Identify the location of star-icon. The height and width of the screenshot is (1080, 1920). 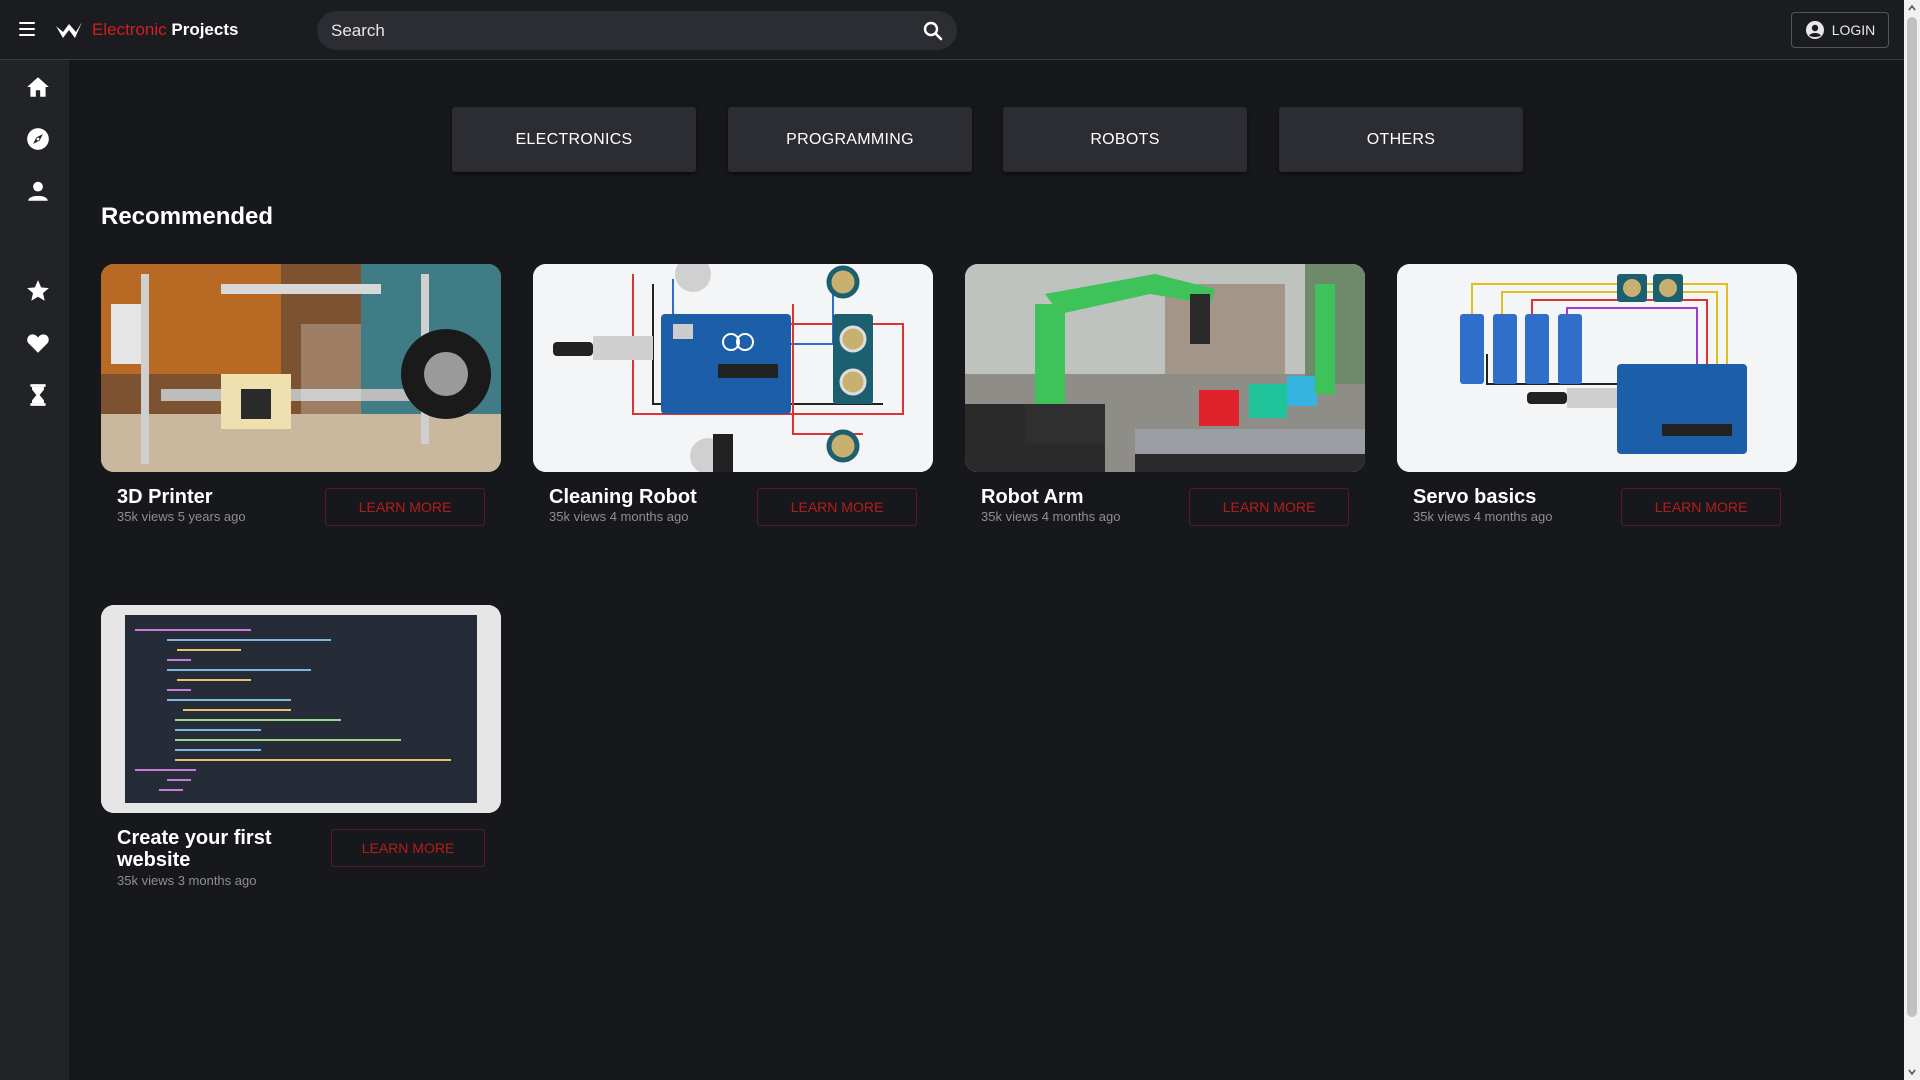
(38, 291).